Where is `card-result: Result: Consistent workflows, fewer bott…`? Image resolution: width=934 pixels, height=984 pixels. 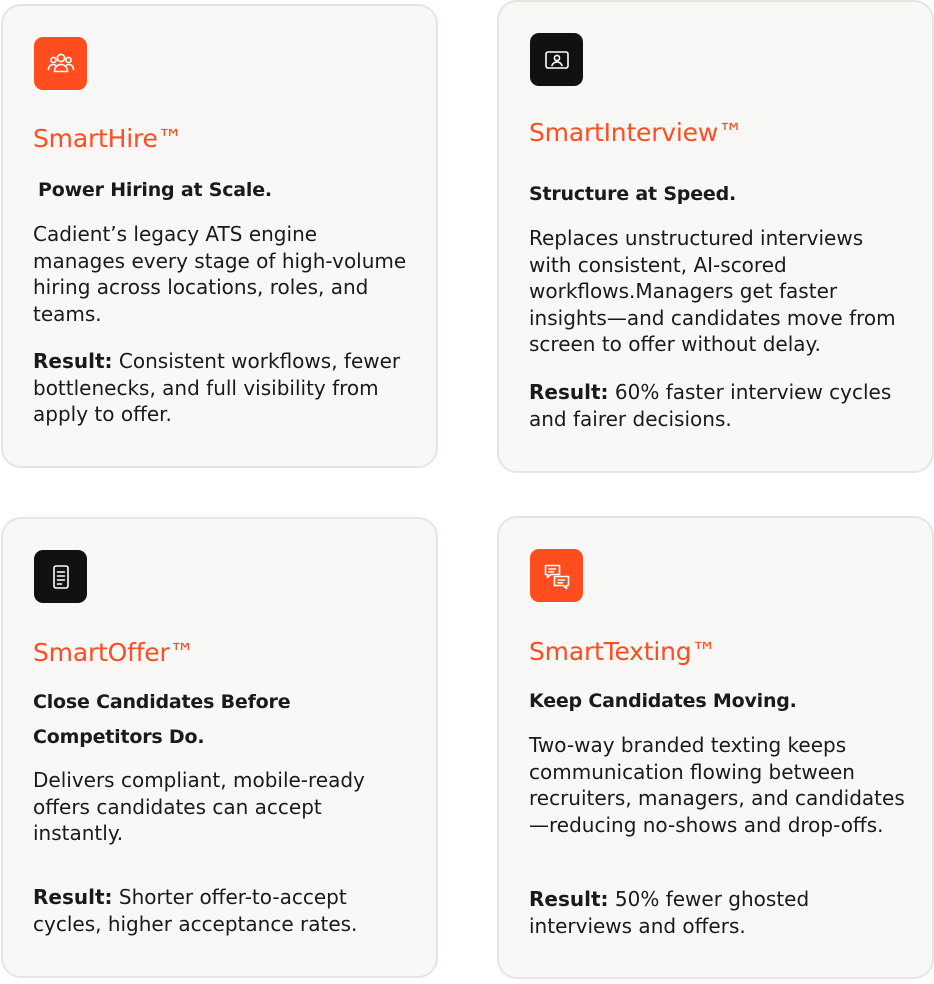 card-result: Result: Consistent workflows, fewer bott… is located at coordinates (225, 388).